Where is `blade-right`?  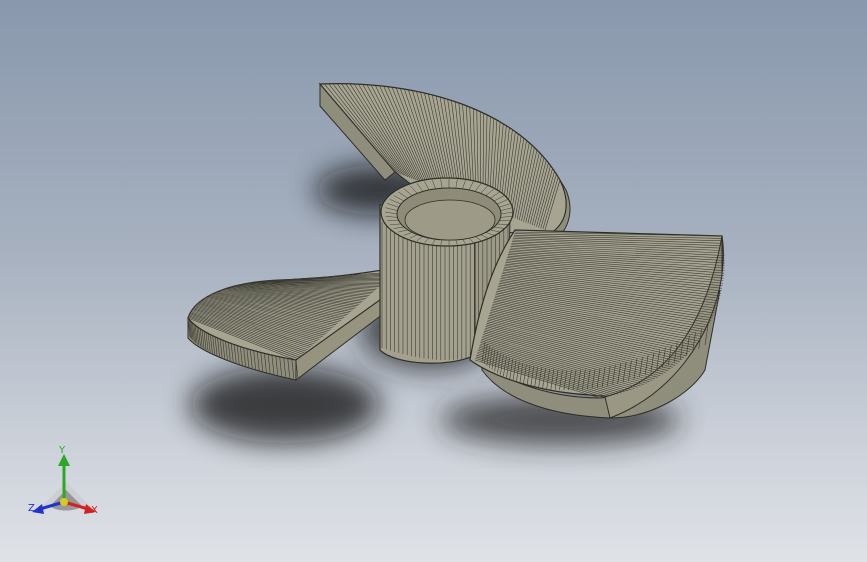
blade-right is located at coordinates (597, 324).